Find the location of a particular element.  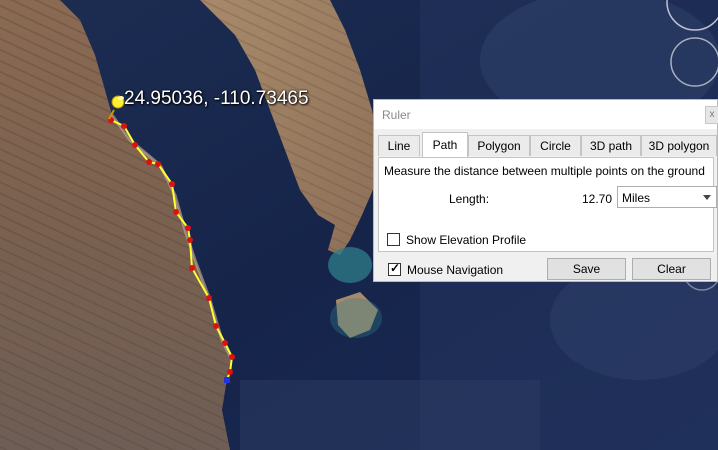

chevron-down-icon is located at coordinates (707, 197).